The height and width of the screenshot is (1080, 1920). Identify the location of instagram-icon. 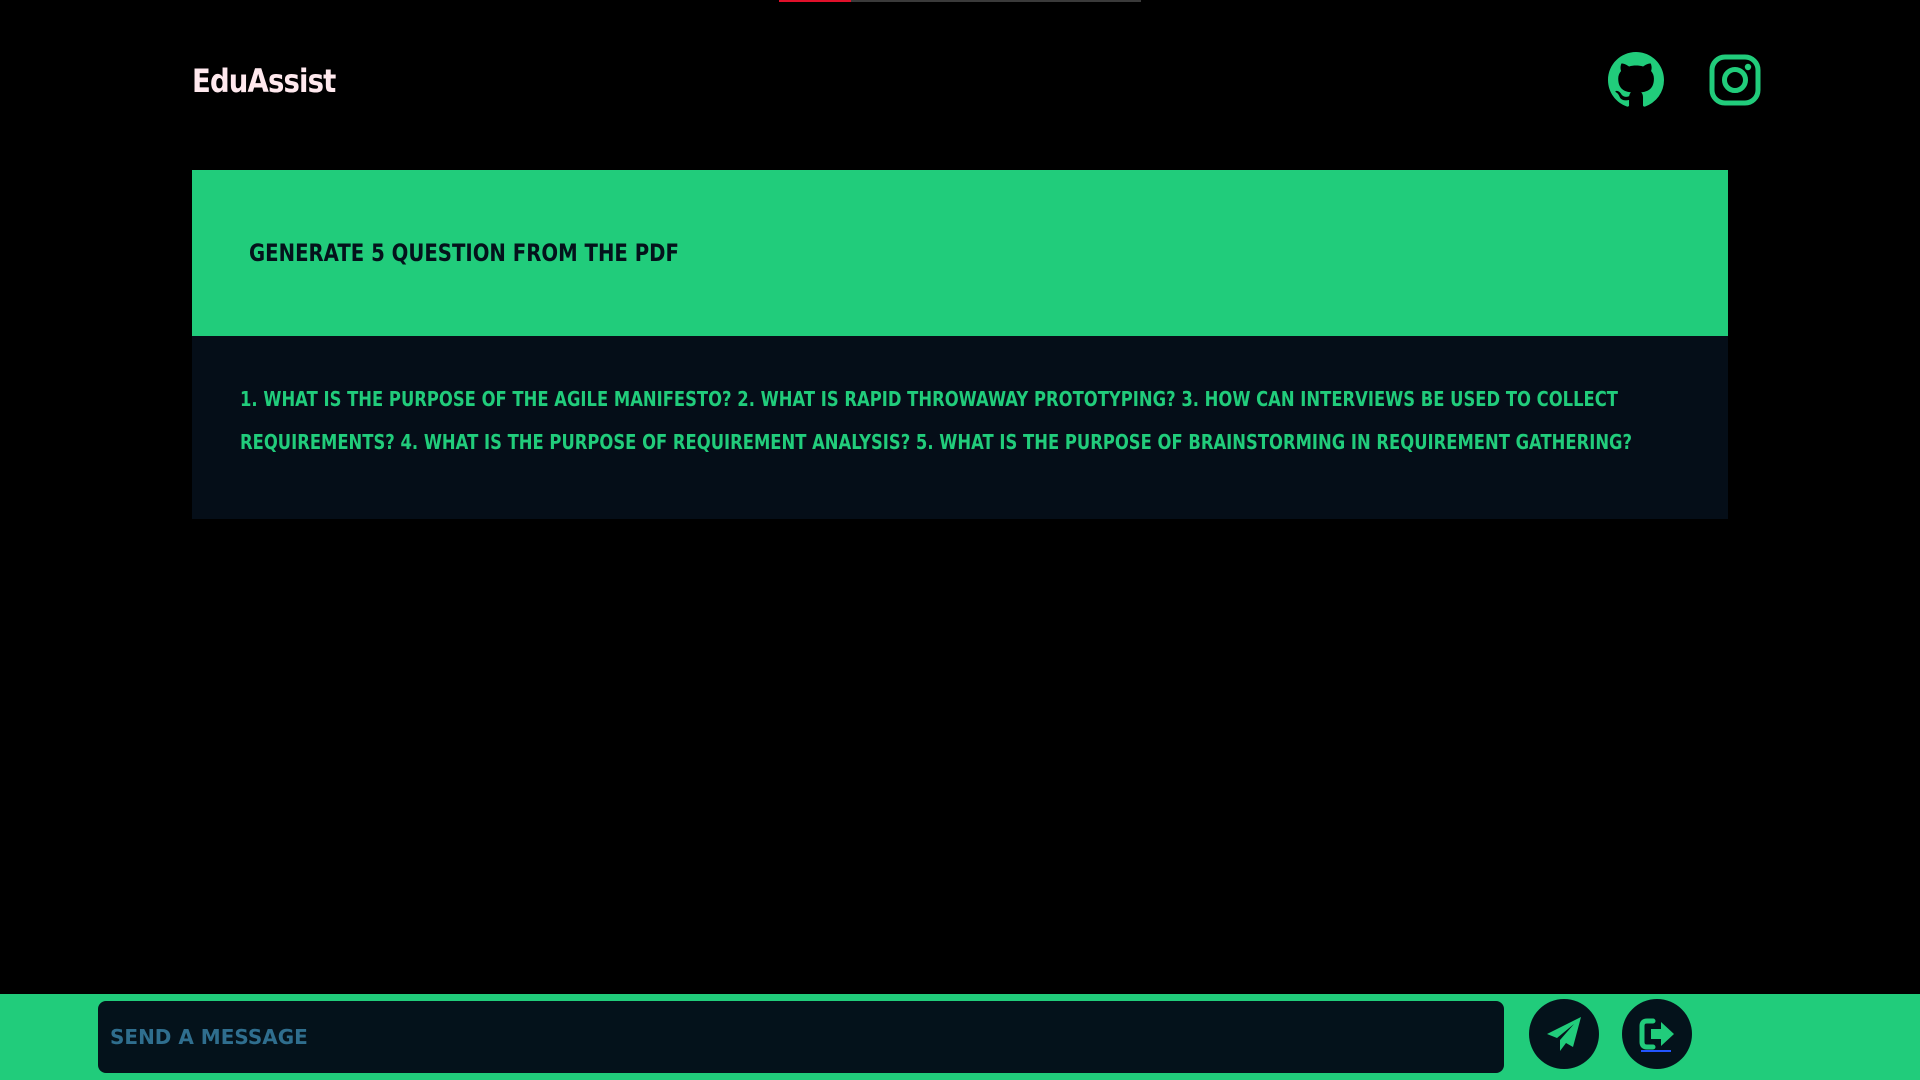
(1735, 80).